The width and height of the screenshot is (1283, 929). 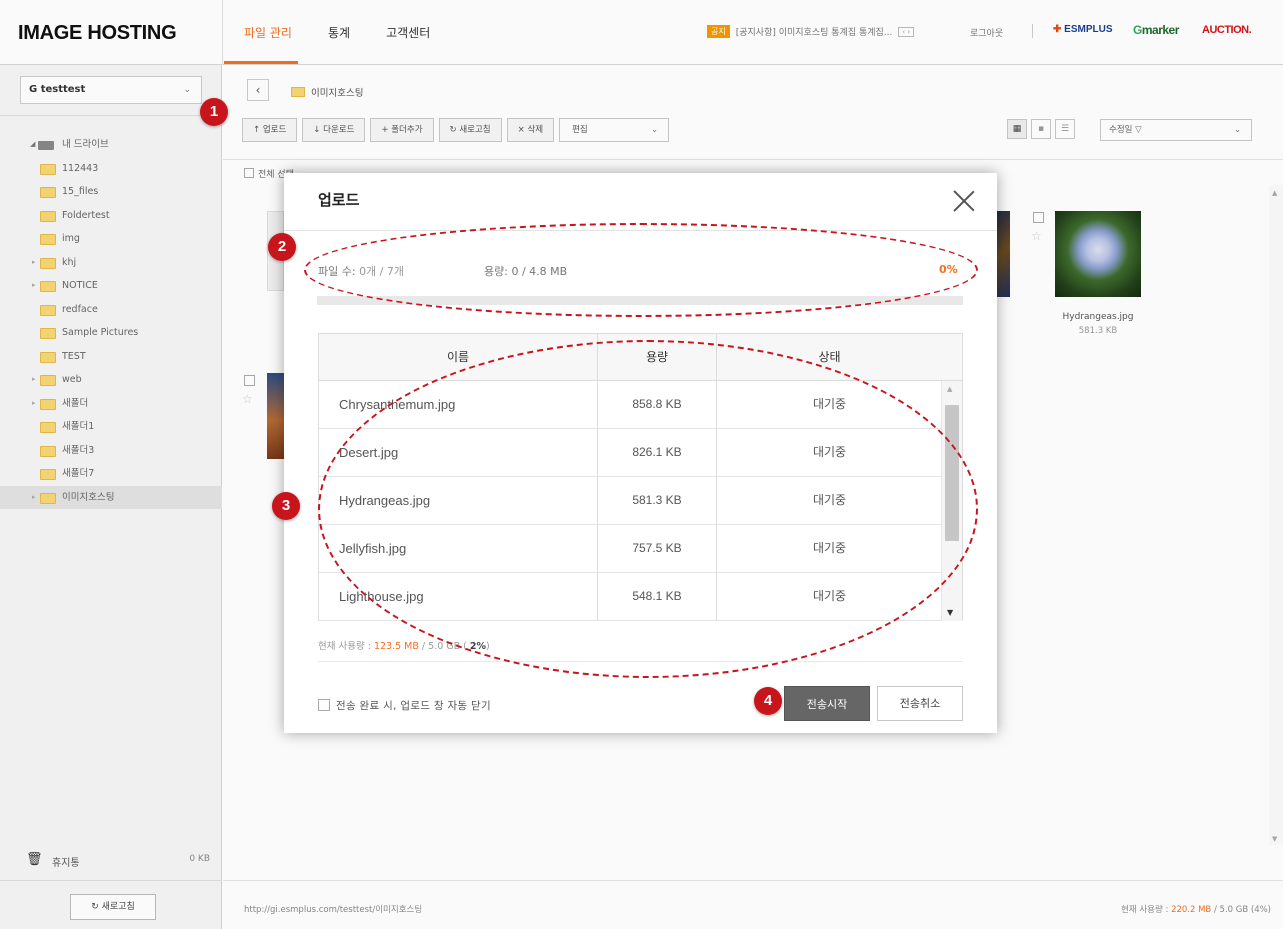 I want to click on usage-used: 123.5 MB, so click(x=396, y=646).